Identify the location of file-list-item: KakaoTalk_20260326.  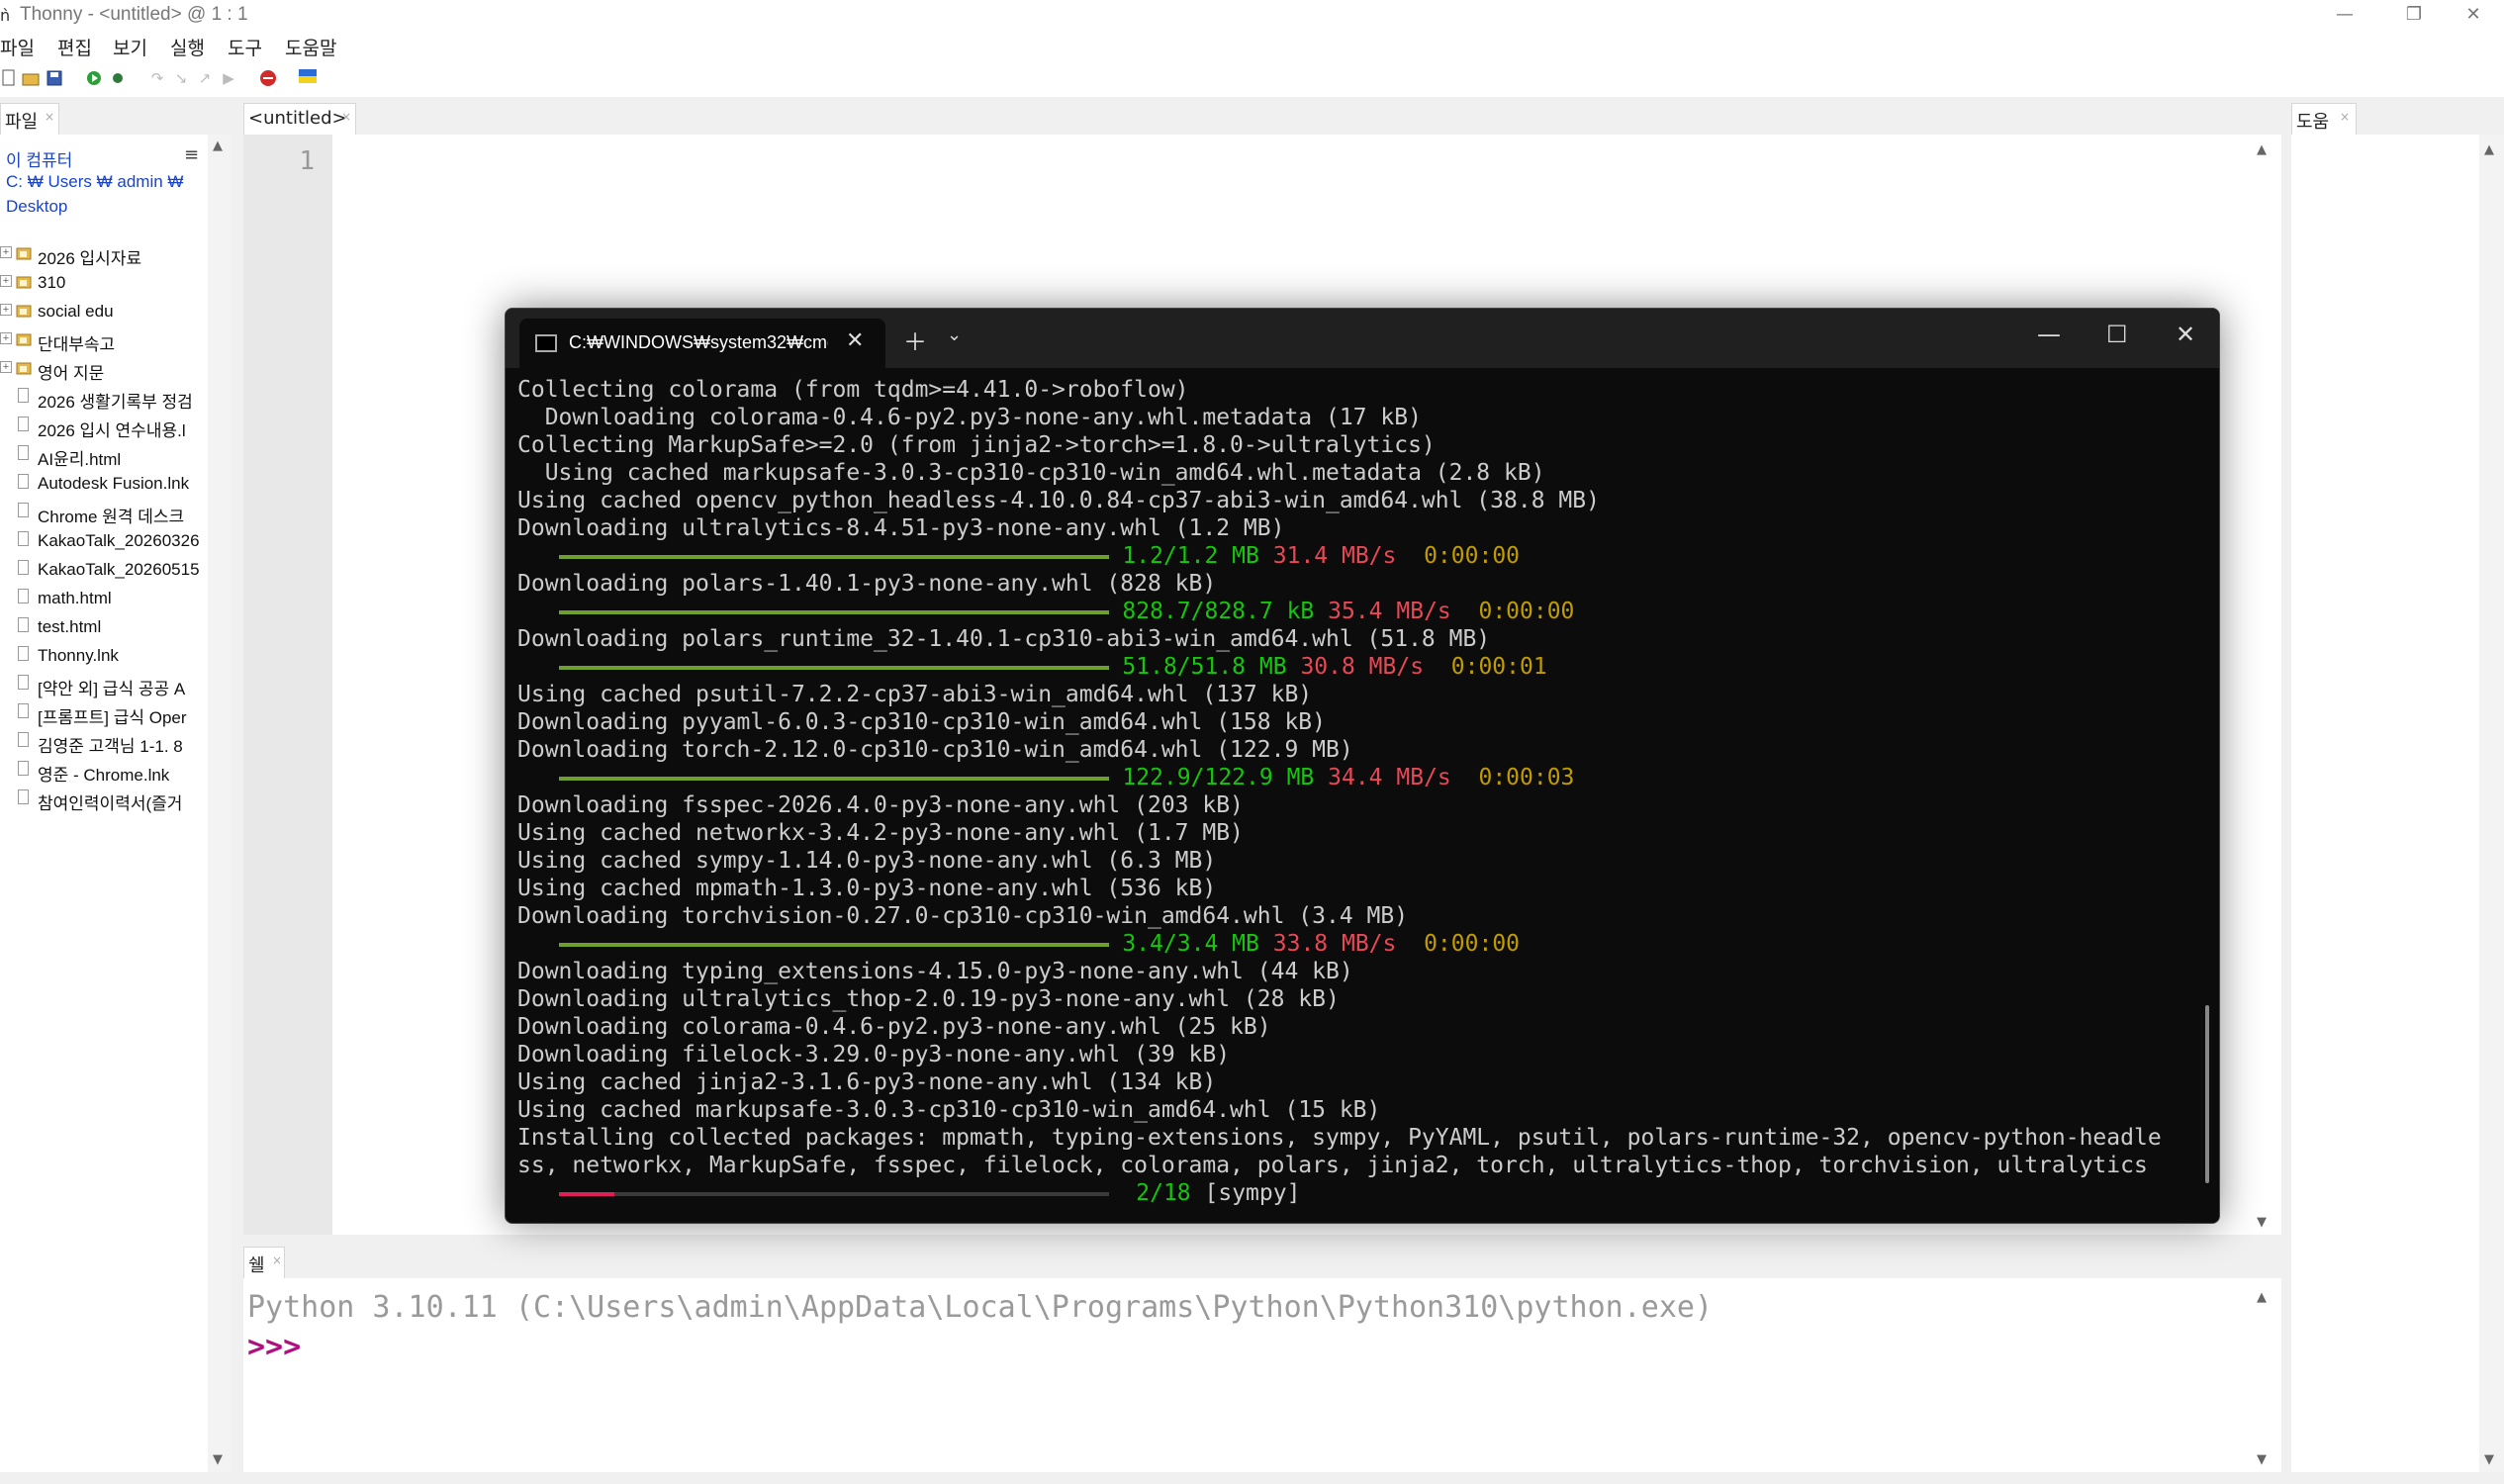
(104, 542).